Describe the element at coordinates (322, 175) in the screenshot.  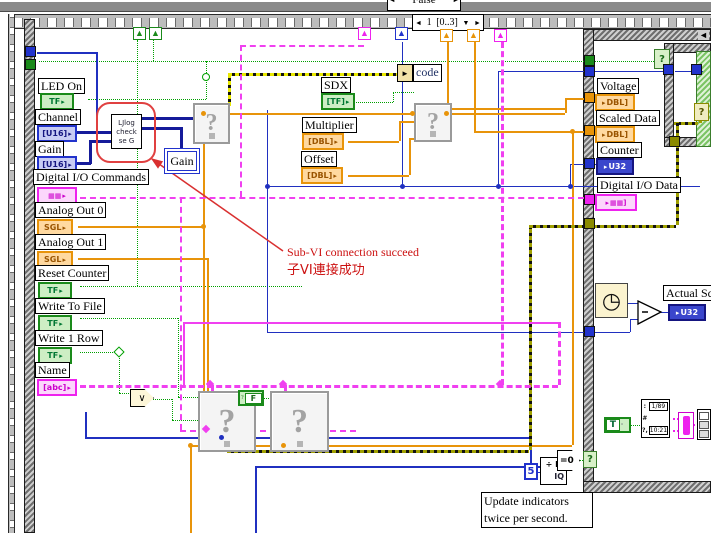
I see `terminal-offset: [DBL] ▸` at that location.